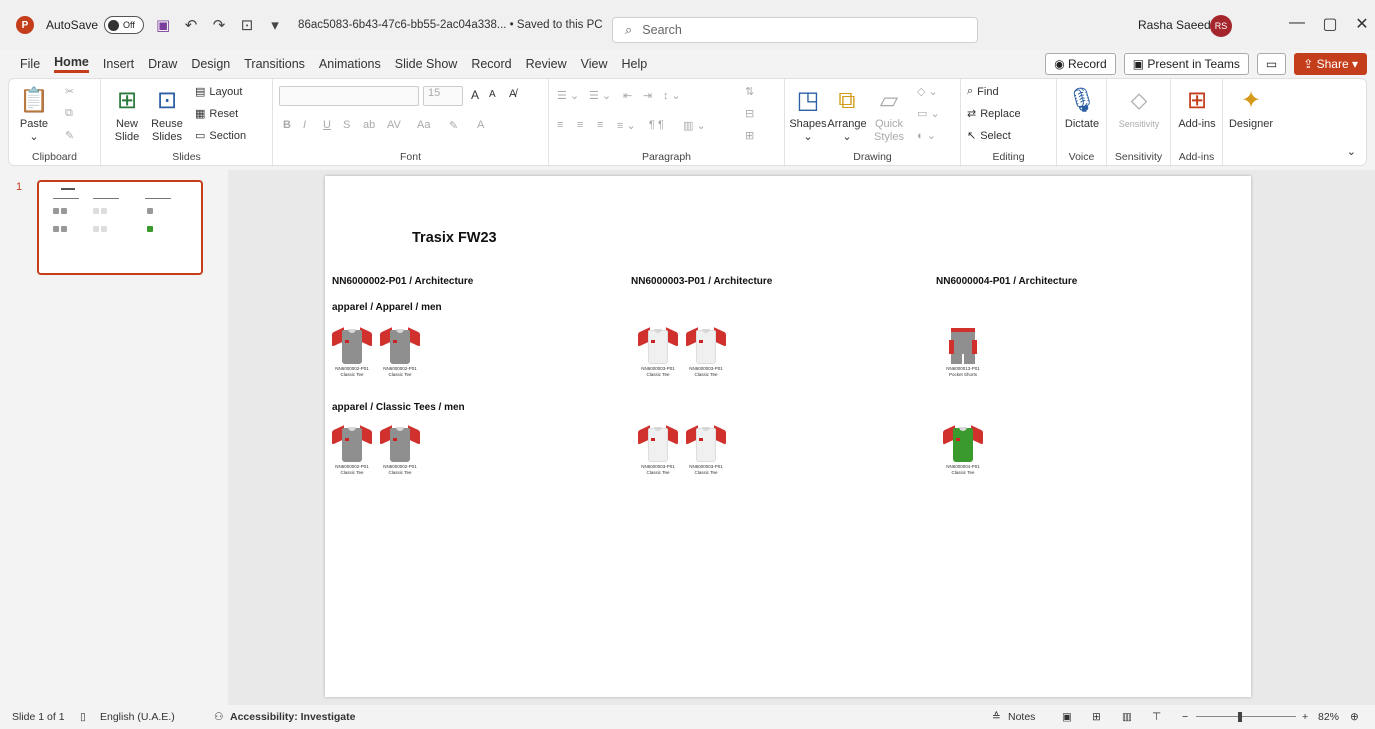  Describe the element at coordinates (426, 64) in the screenshot. I see `tab-slide-show: Slide Show` at that location.